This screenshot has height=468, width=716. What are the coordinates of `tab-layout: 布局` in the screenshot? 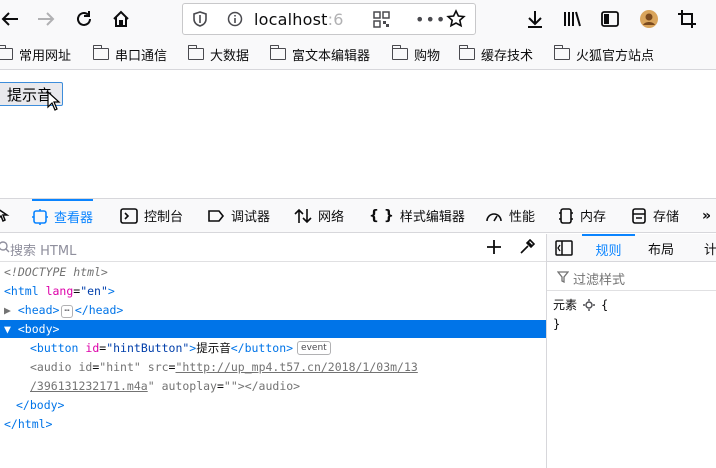 It's located at (661, 248).